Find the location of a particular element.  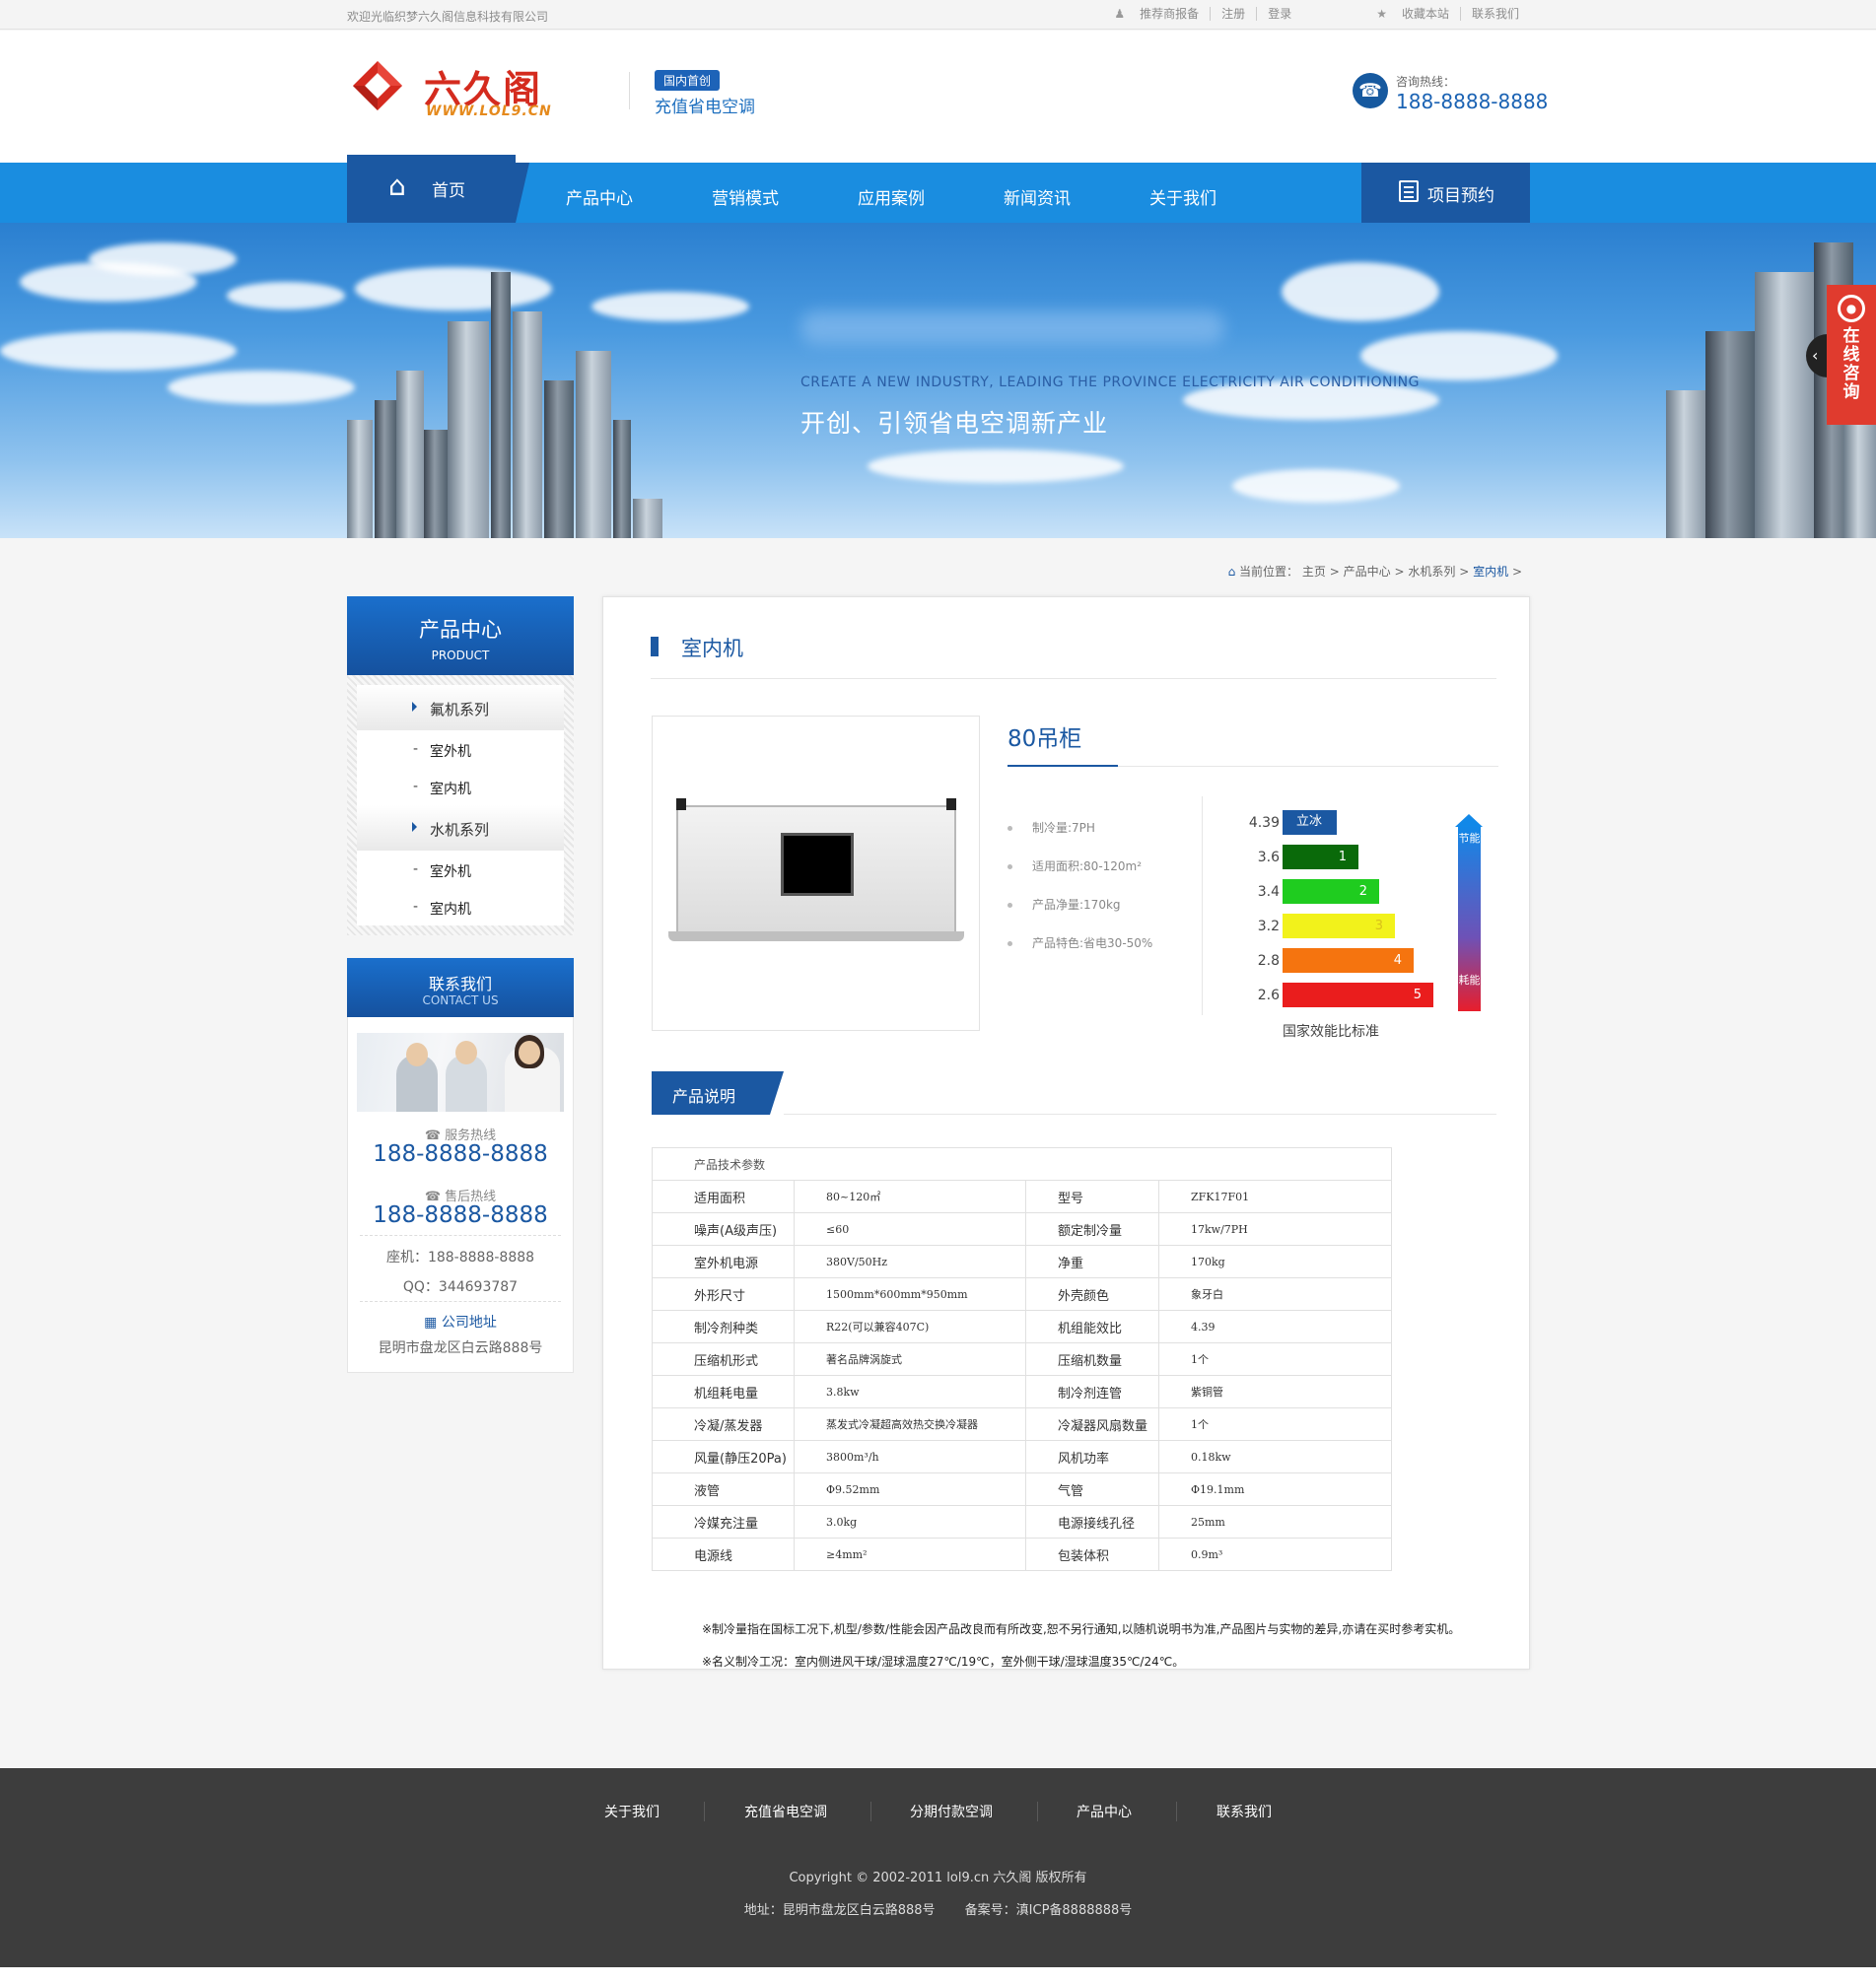

address: 昆明市盘龙区白云路888号 is located at coordinates (460, 1348).